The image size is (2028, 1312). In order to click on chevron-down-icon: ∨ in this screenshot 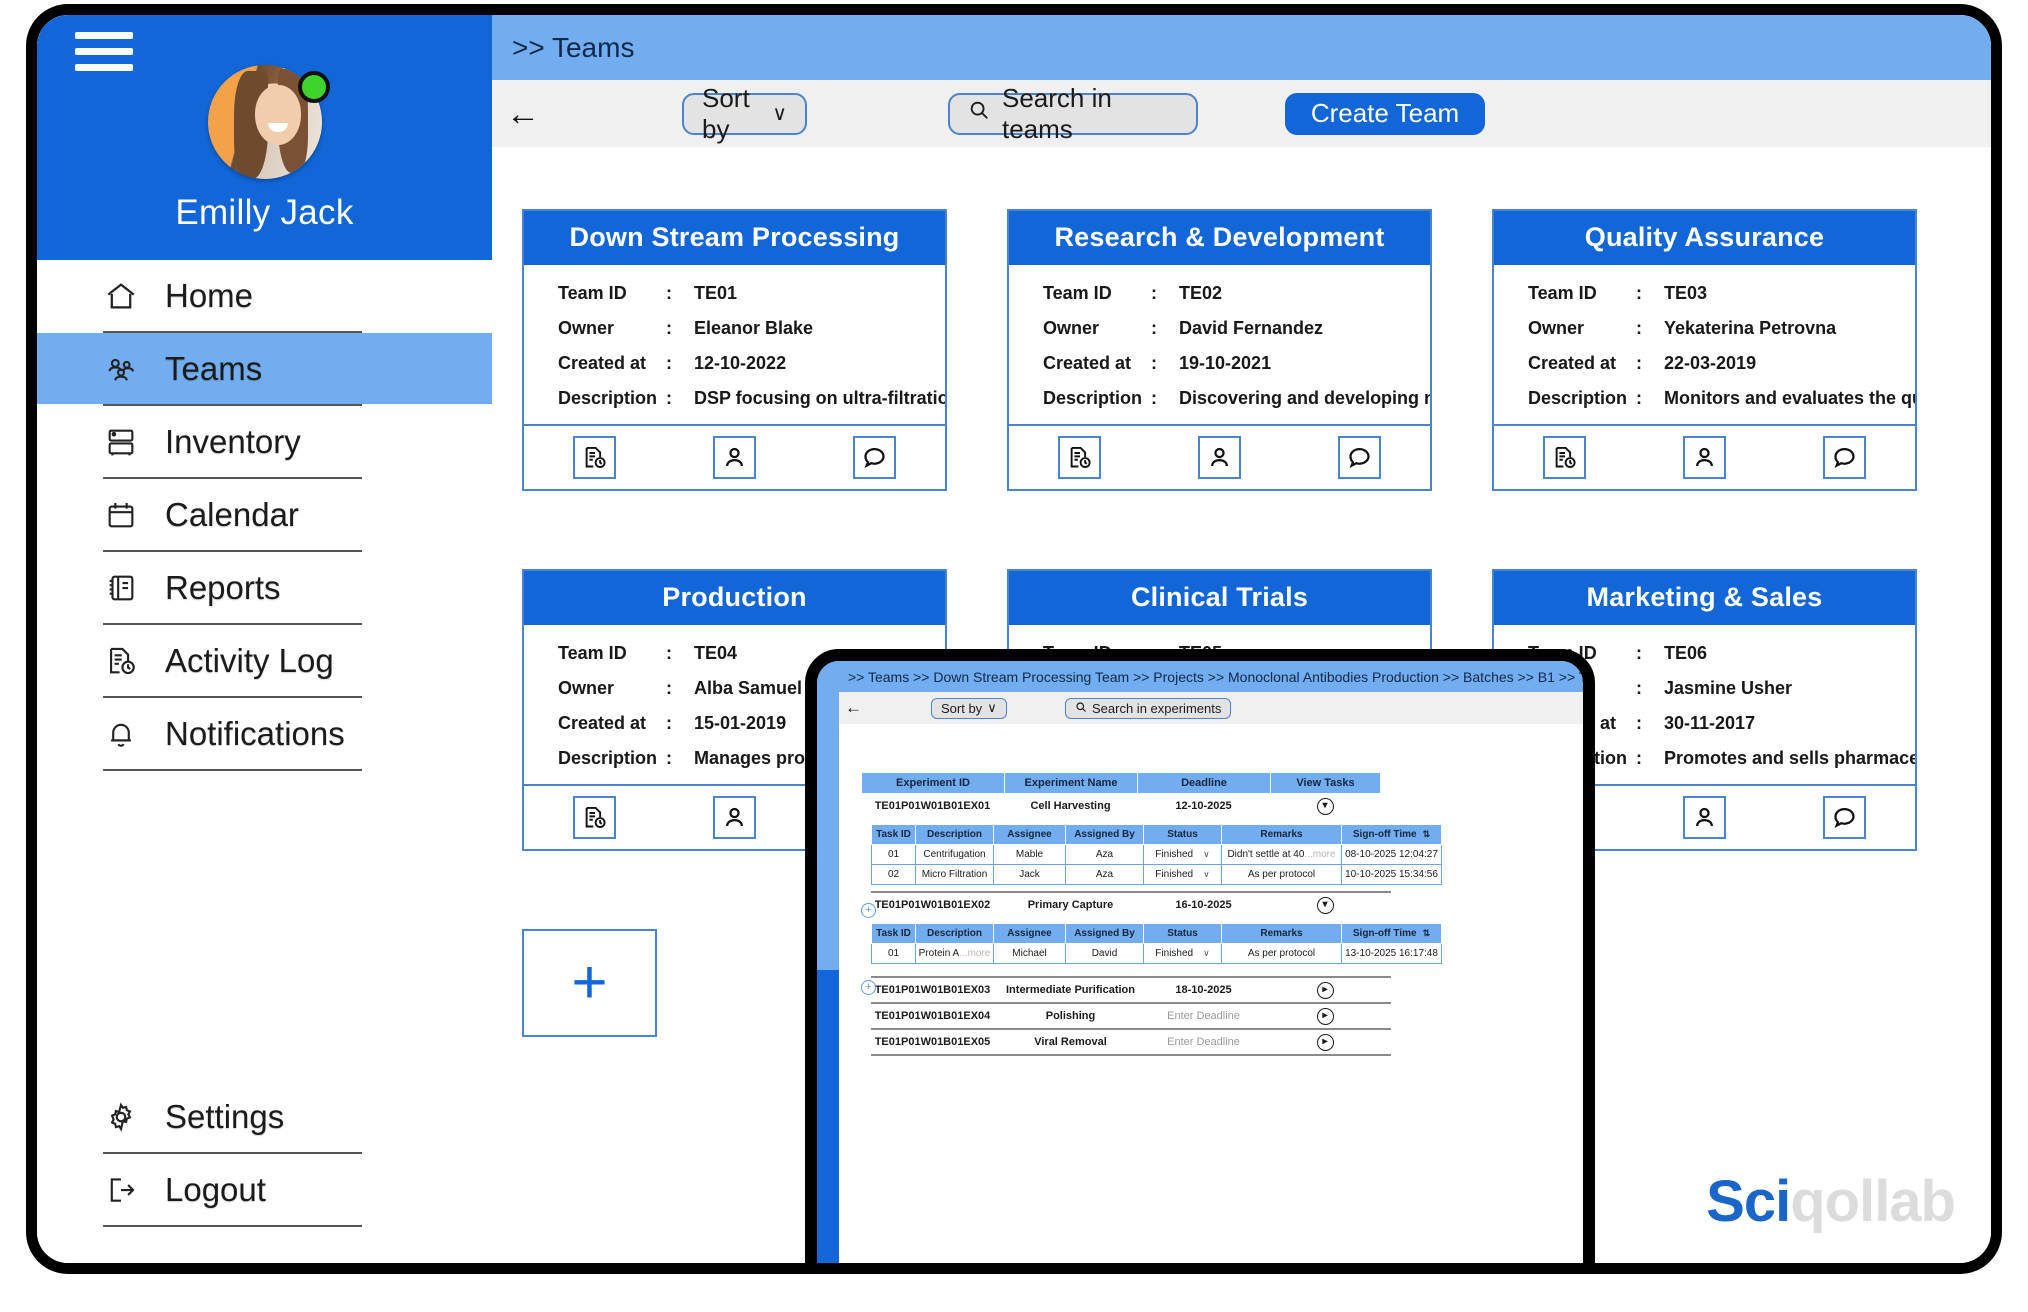, I will do `click(1206, 953)`.